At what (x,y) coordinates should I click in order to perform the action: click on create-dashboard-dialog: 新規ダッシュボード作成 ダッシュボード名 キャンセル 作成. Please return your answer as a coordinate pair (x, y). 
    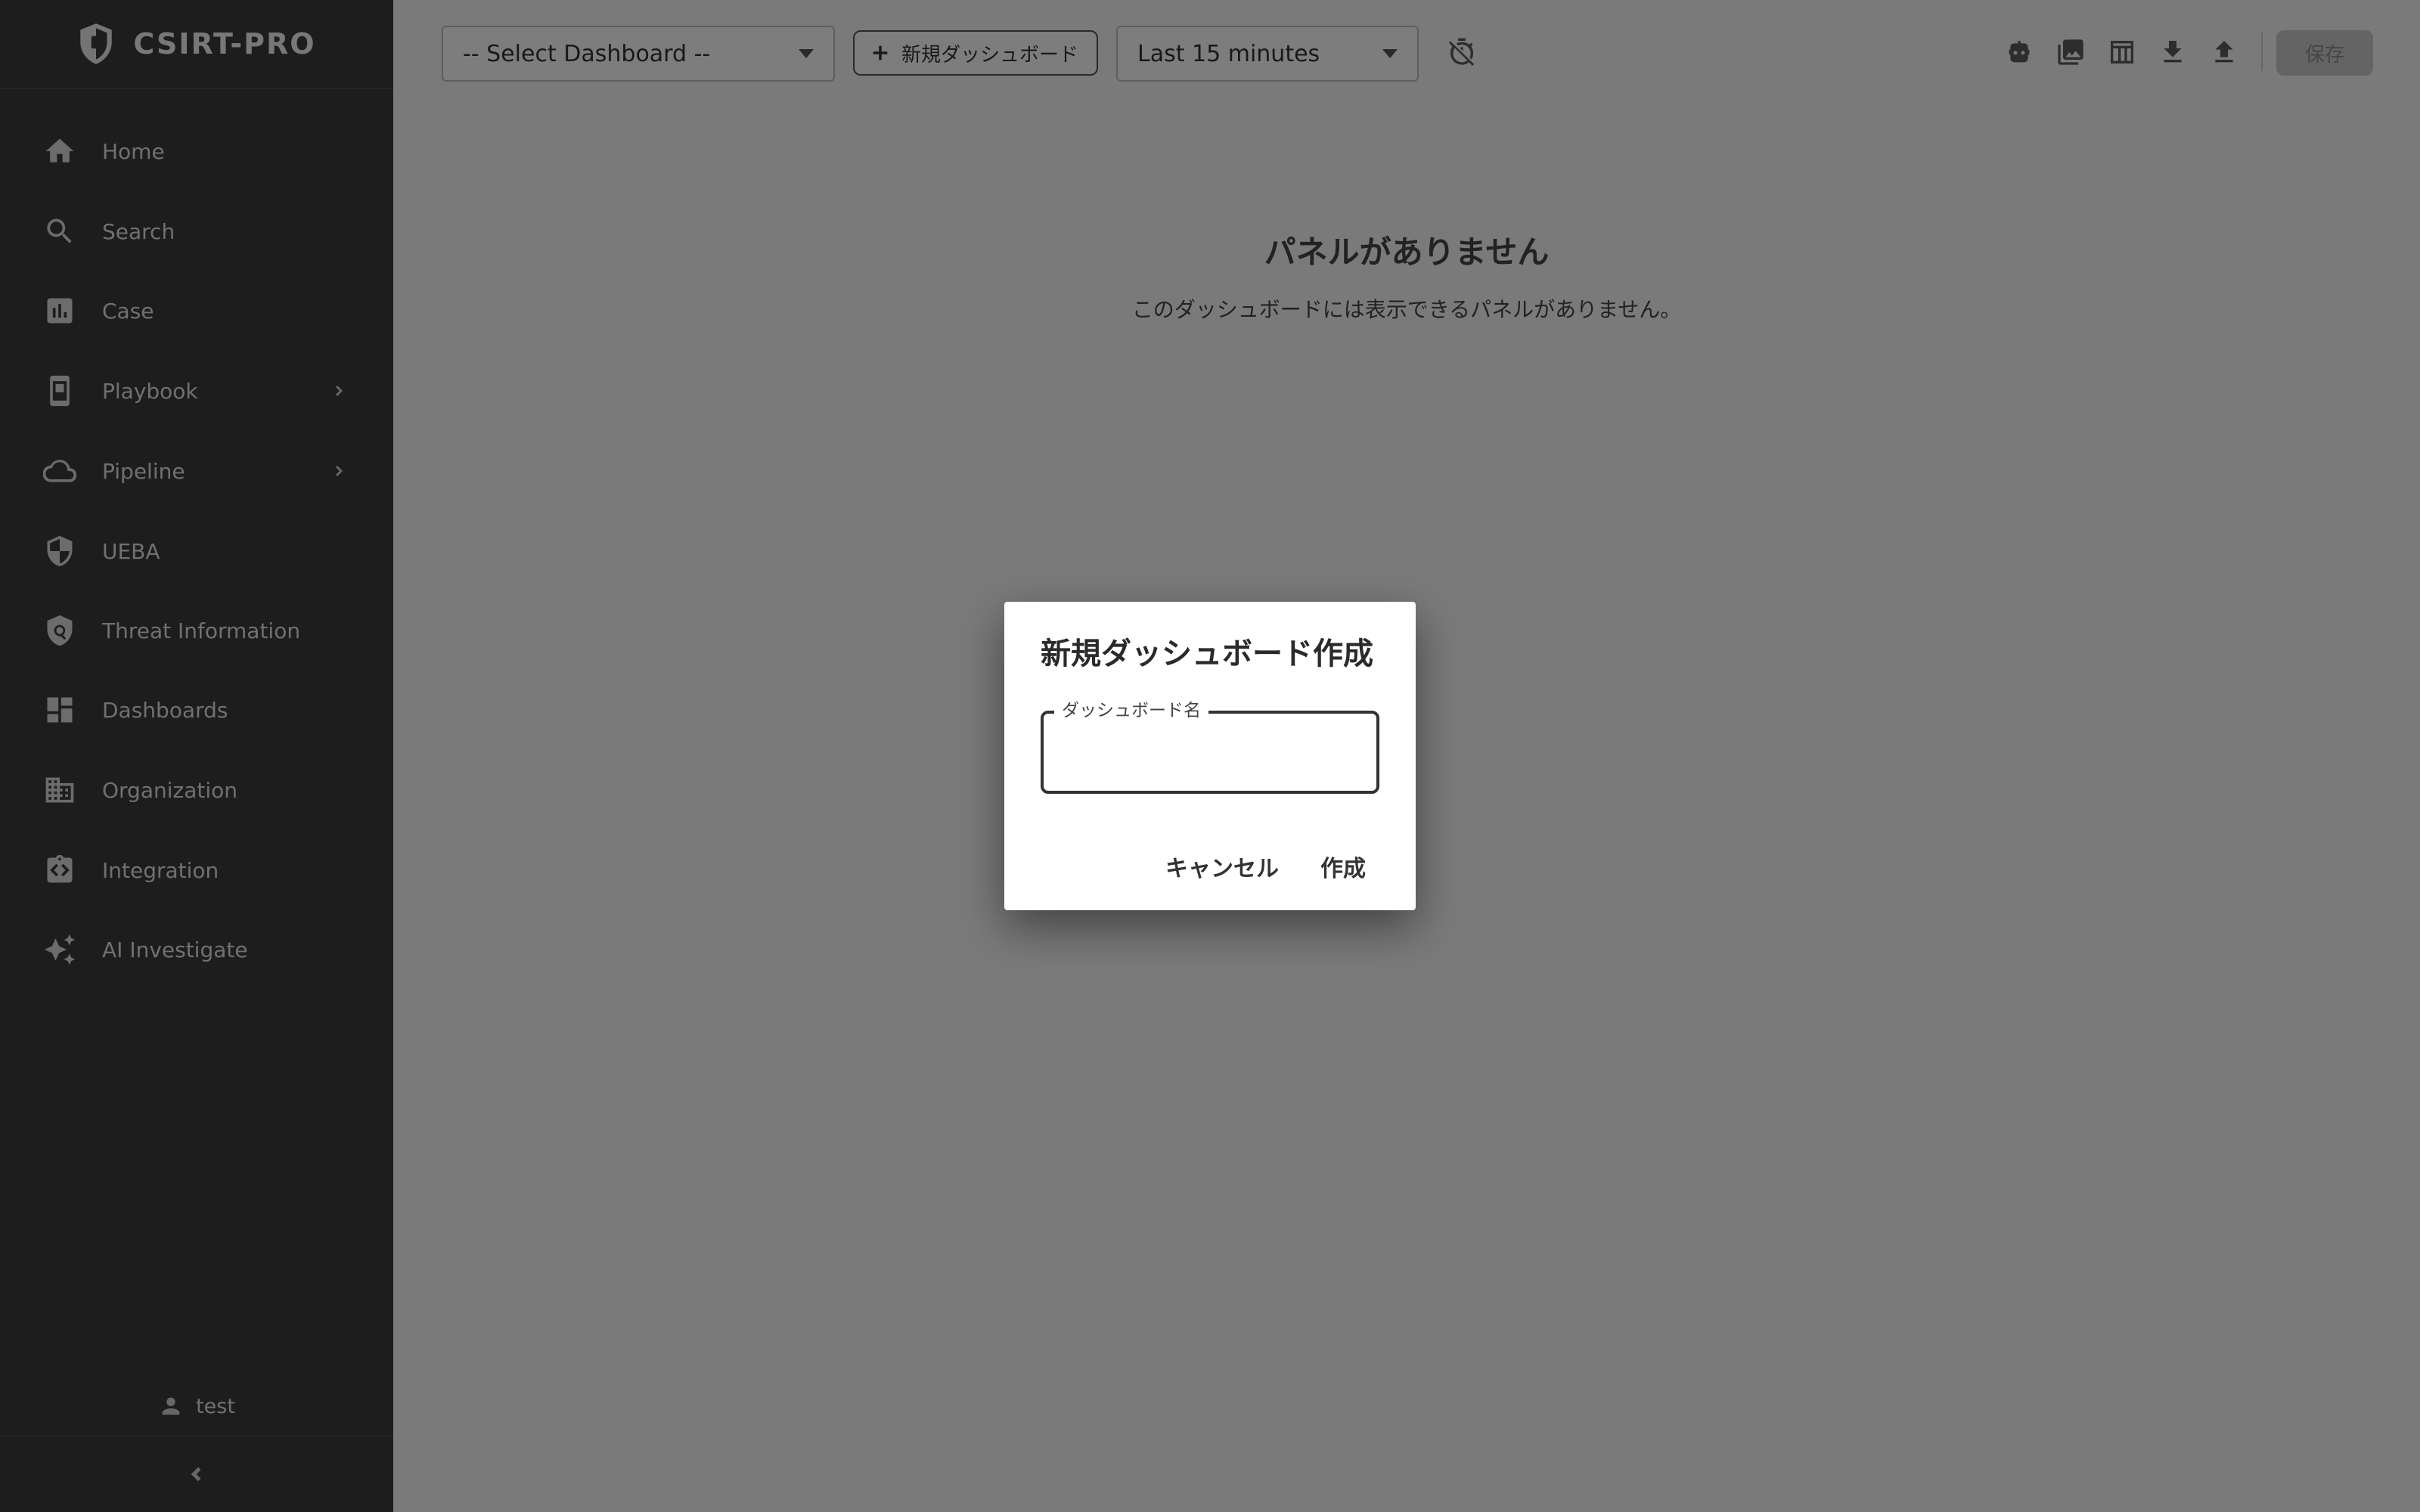
    Looking at the image, I should click on (1210, 756).